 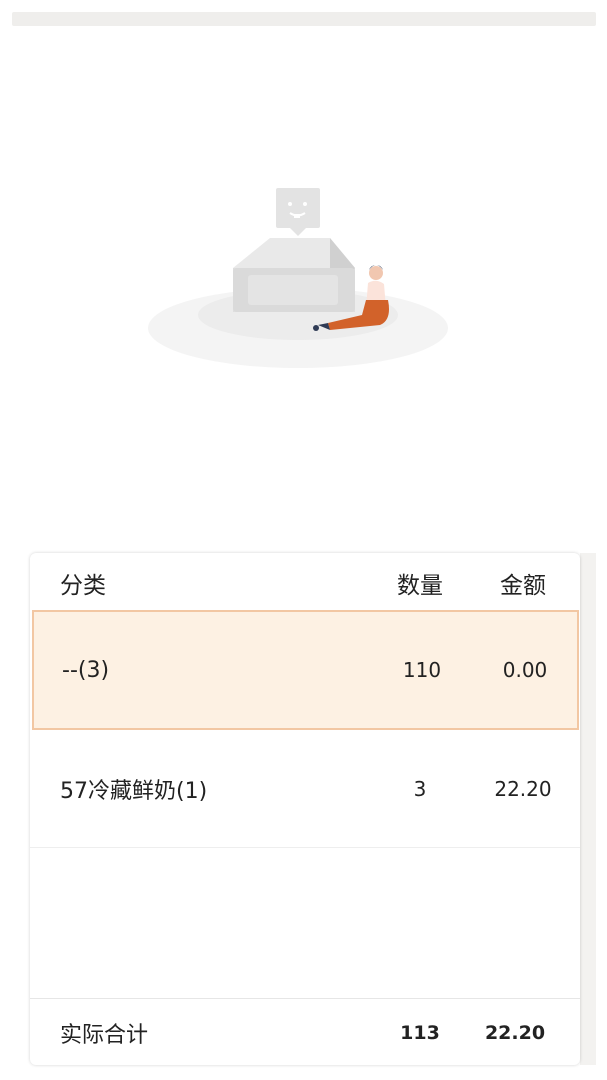 I want to click on row-quantity: 3, so click(x=420, y=788).